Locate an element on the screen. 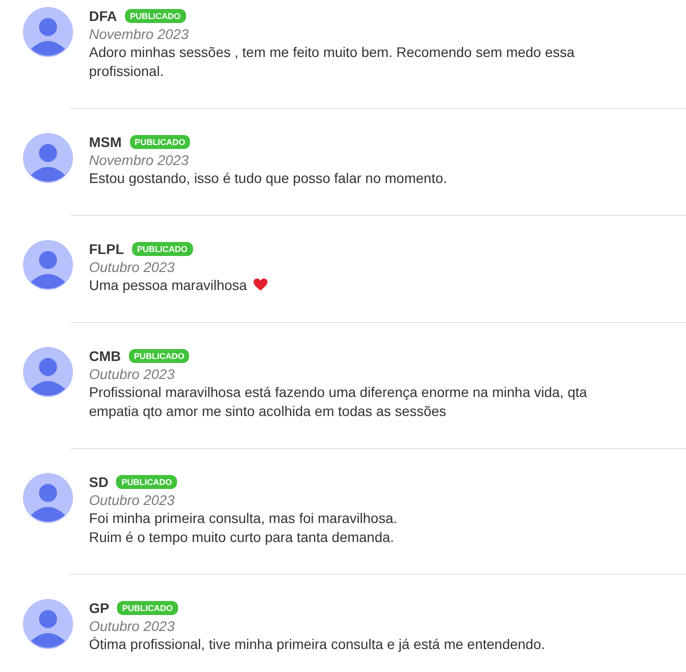  review-text: Ruim é o tempo muito curto para tanta demanda. is located at coordinates (241, 537).